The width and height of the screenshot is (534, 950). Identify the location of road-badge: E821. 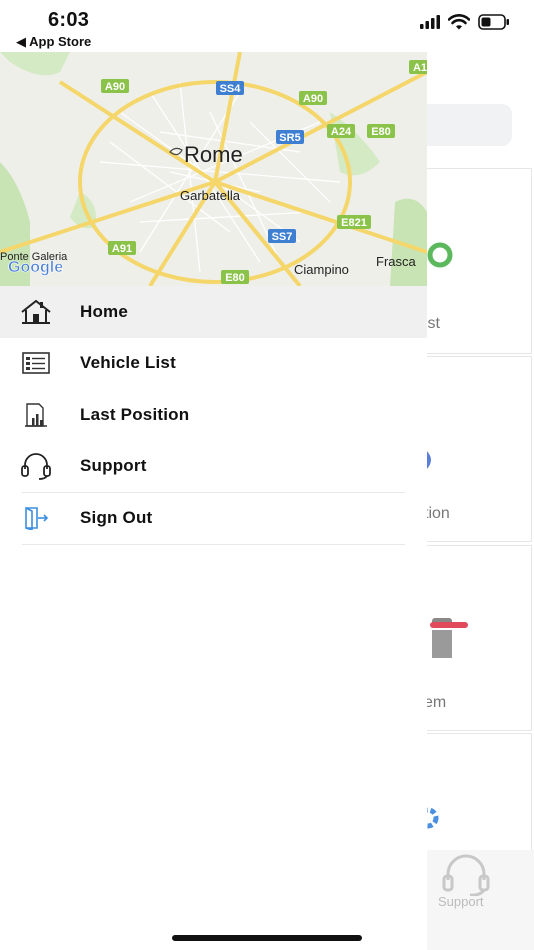
(354, 222).